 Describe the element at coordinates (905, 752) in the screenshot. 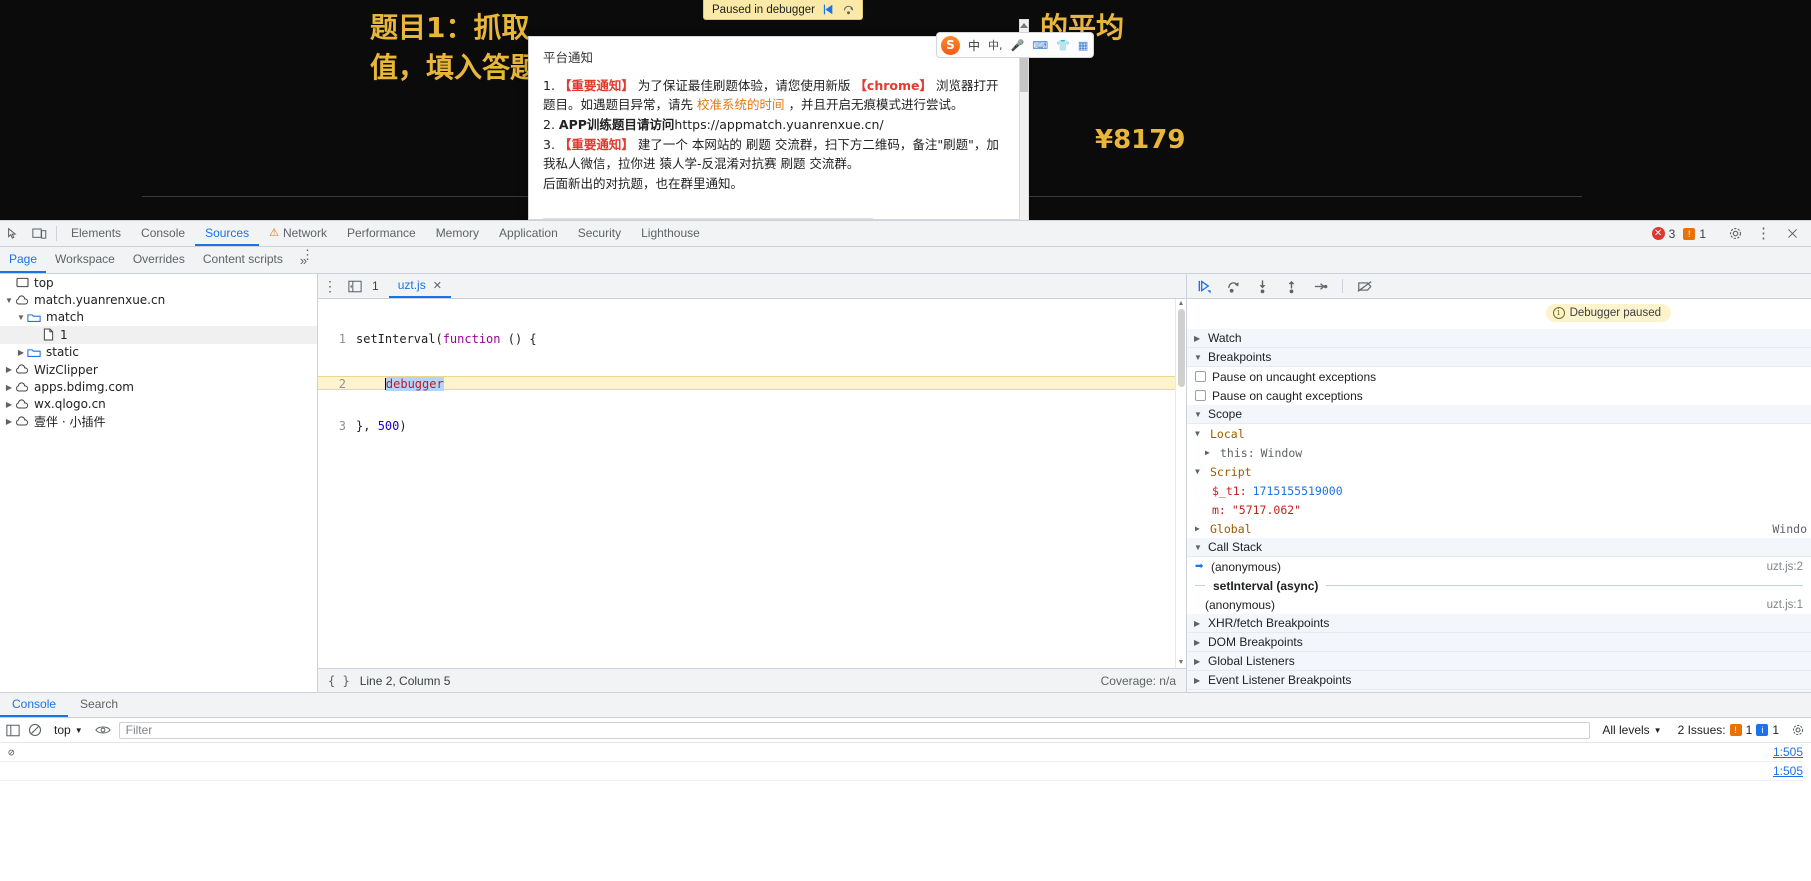

I see `console-row: ⊘ 1:505` at that location.